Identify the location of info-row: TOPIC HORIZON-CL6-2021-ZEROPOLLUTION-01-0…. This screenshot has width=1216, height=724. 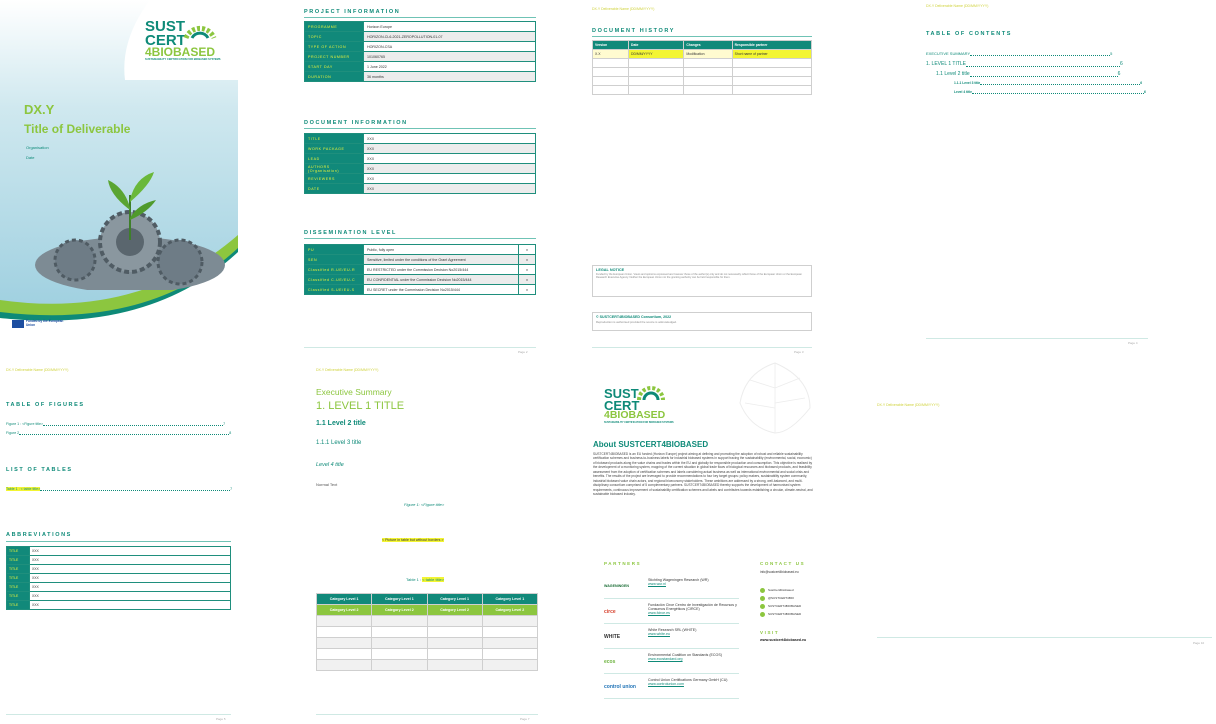
(420, 36).